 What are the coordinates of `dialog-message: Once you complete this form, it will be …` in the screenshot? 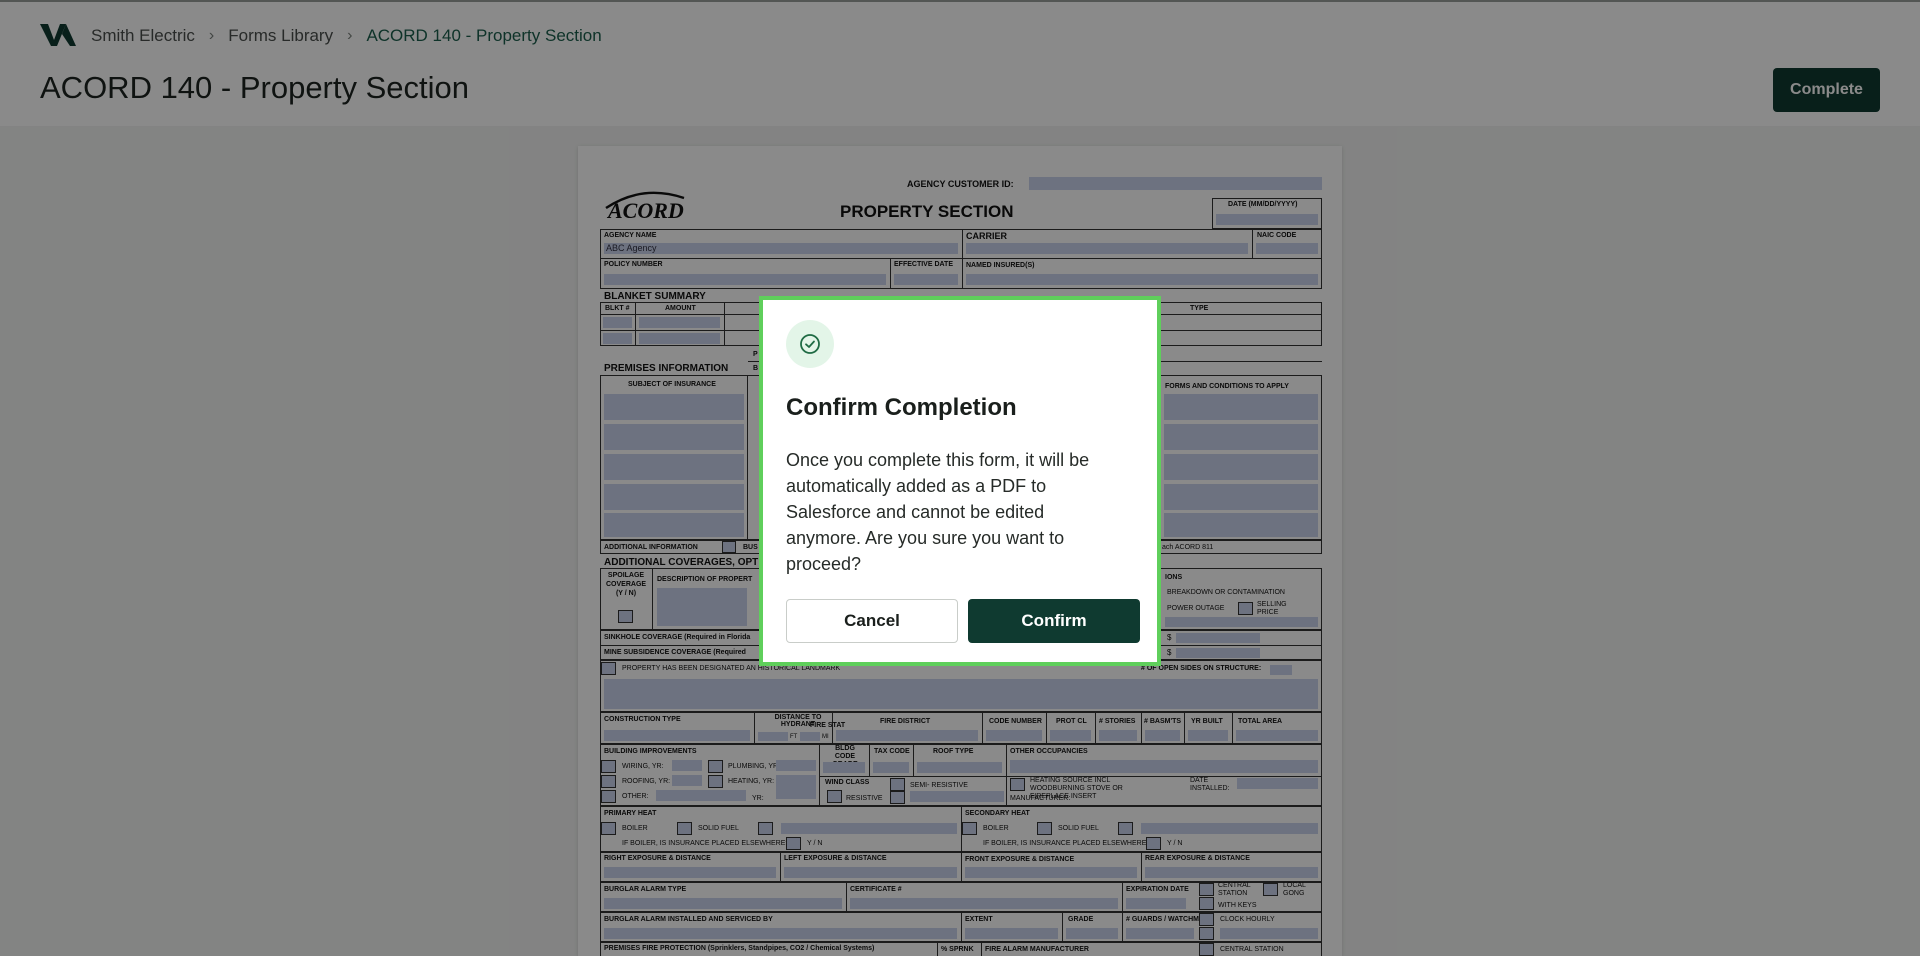 It's located at (938, 512).